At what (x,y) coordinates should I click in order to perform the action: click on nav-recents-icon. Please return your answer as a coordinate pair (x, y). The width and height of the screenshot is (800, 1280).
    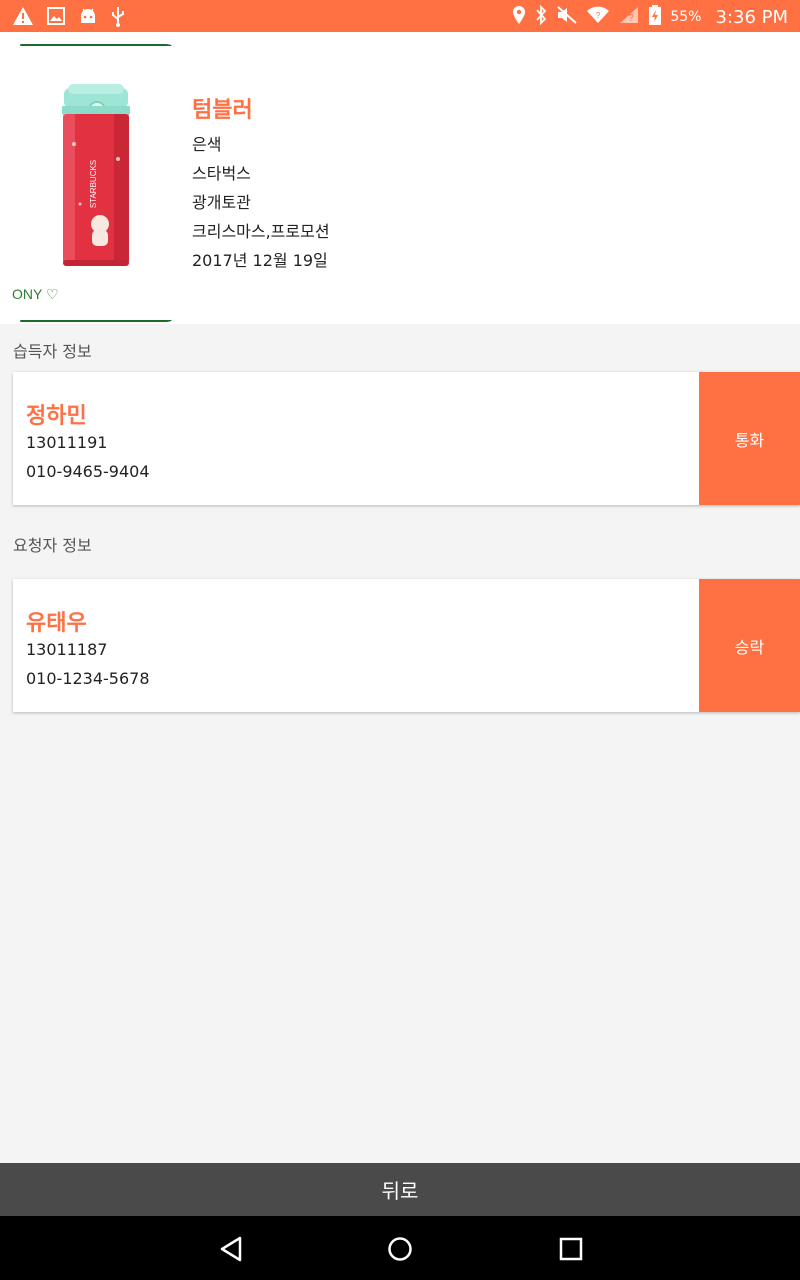
    Looking at the image, I should click on (571, 1249).